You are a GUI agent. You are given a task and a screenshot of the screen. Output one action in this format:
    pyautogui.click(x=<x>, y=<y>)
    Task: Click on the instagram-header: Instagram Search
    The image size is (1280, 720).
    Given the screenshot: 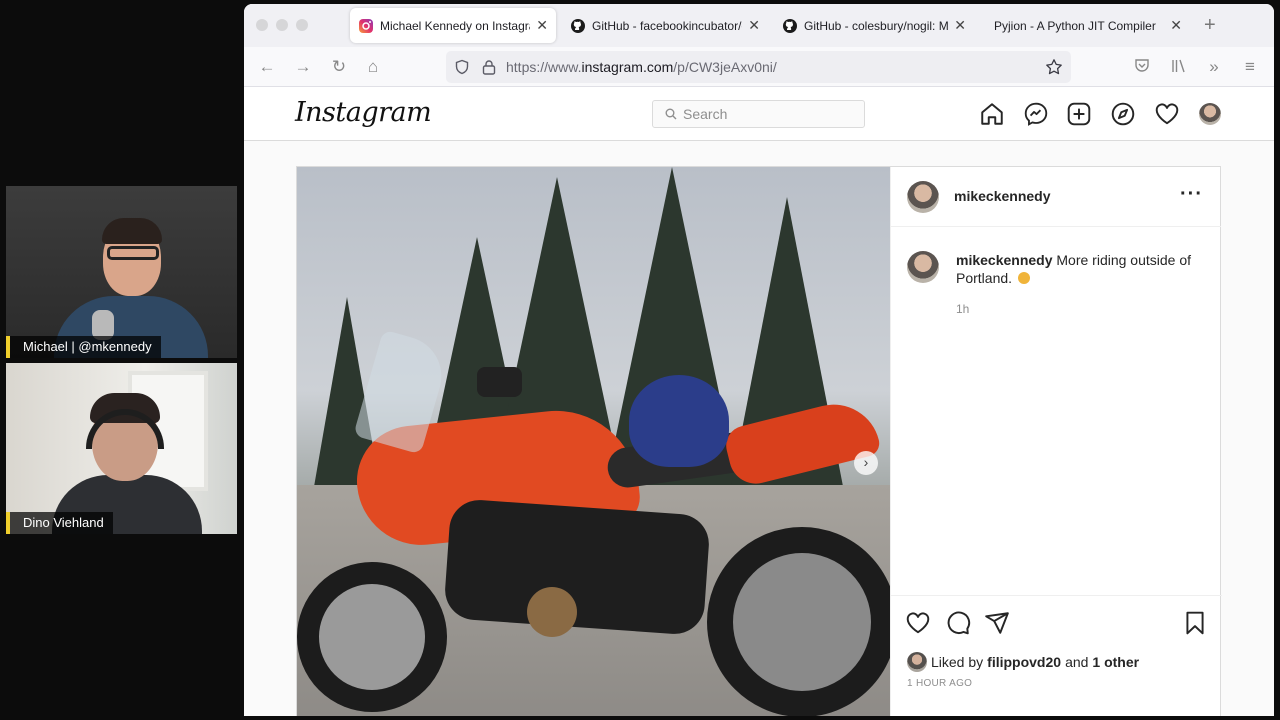 What is the action you would take?
    pyautogui.click(x=759, y=114)
    